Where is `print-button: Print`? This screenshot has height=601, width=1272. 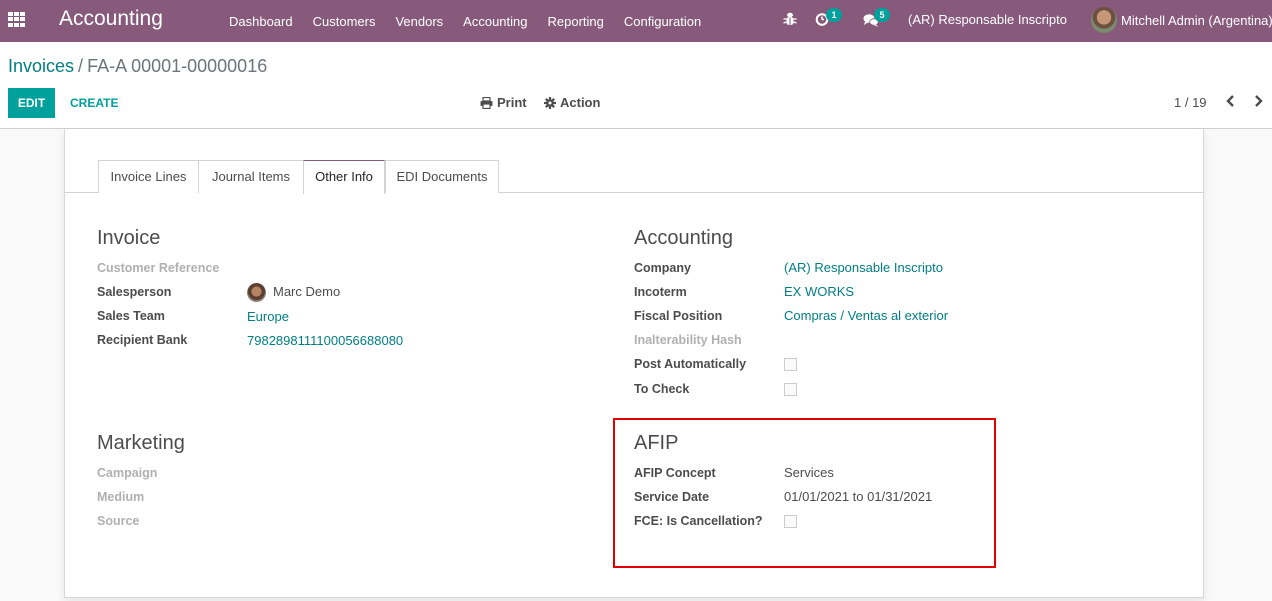 print-button: Print is located at coordinates (503, 102).